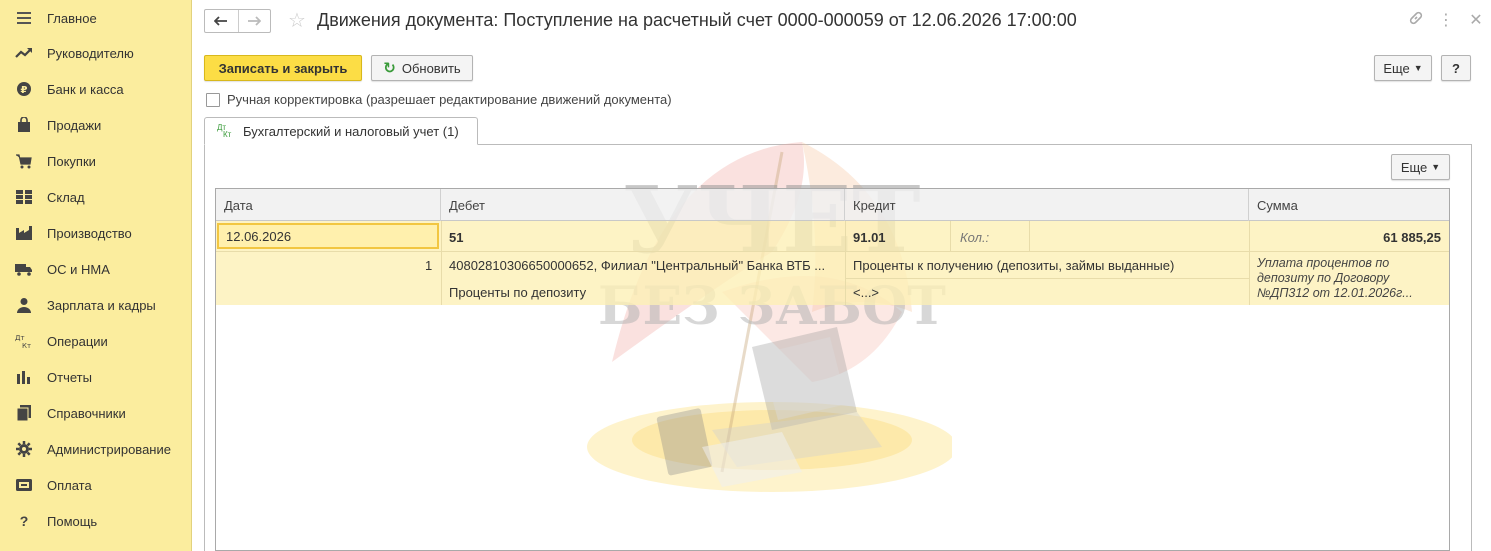 The image size is (1491, 551). I want to click on debit-subconto-2: Проценты по депозиту, so click(517, 292).